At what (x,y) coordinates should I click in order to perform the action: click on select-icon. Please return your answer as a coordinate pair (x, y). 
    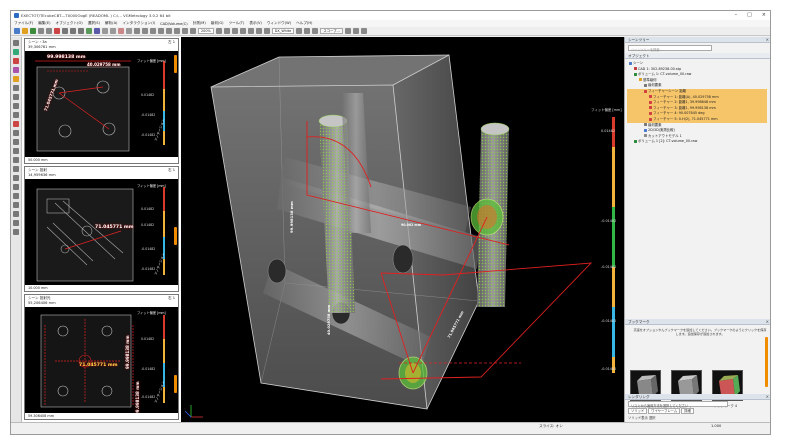
    Looking at the image, I should click on (57, 31).